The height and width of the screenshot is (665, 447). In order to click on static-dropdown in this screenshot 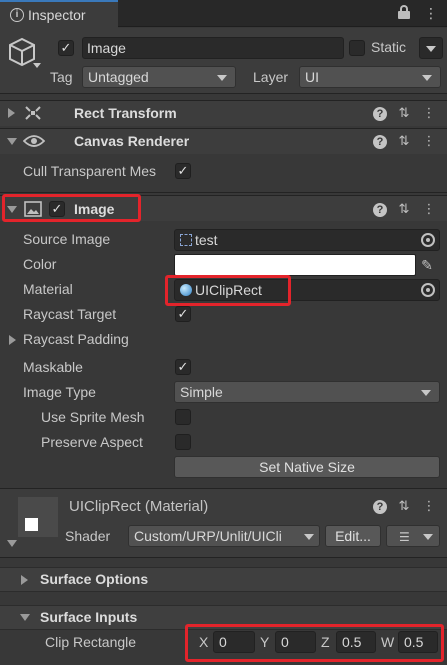, I will do `click(431, 48)`.